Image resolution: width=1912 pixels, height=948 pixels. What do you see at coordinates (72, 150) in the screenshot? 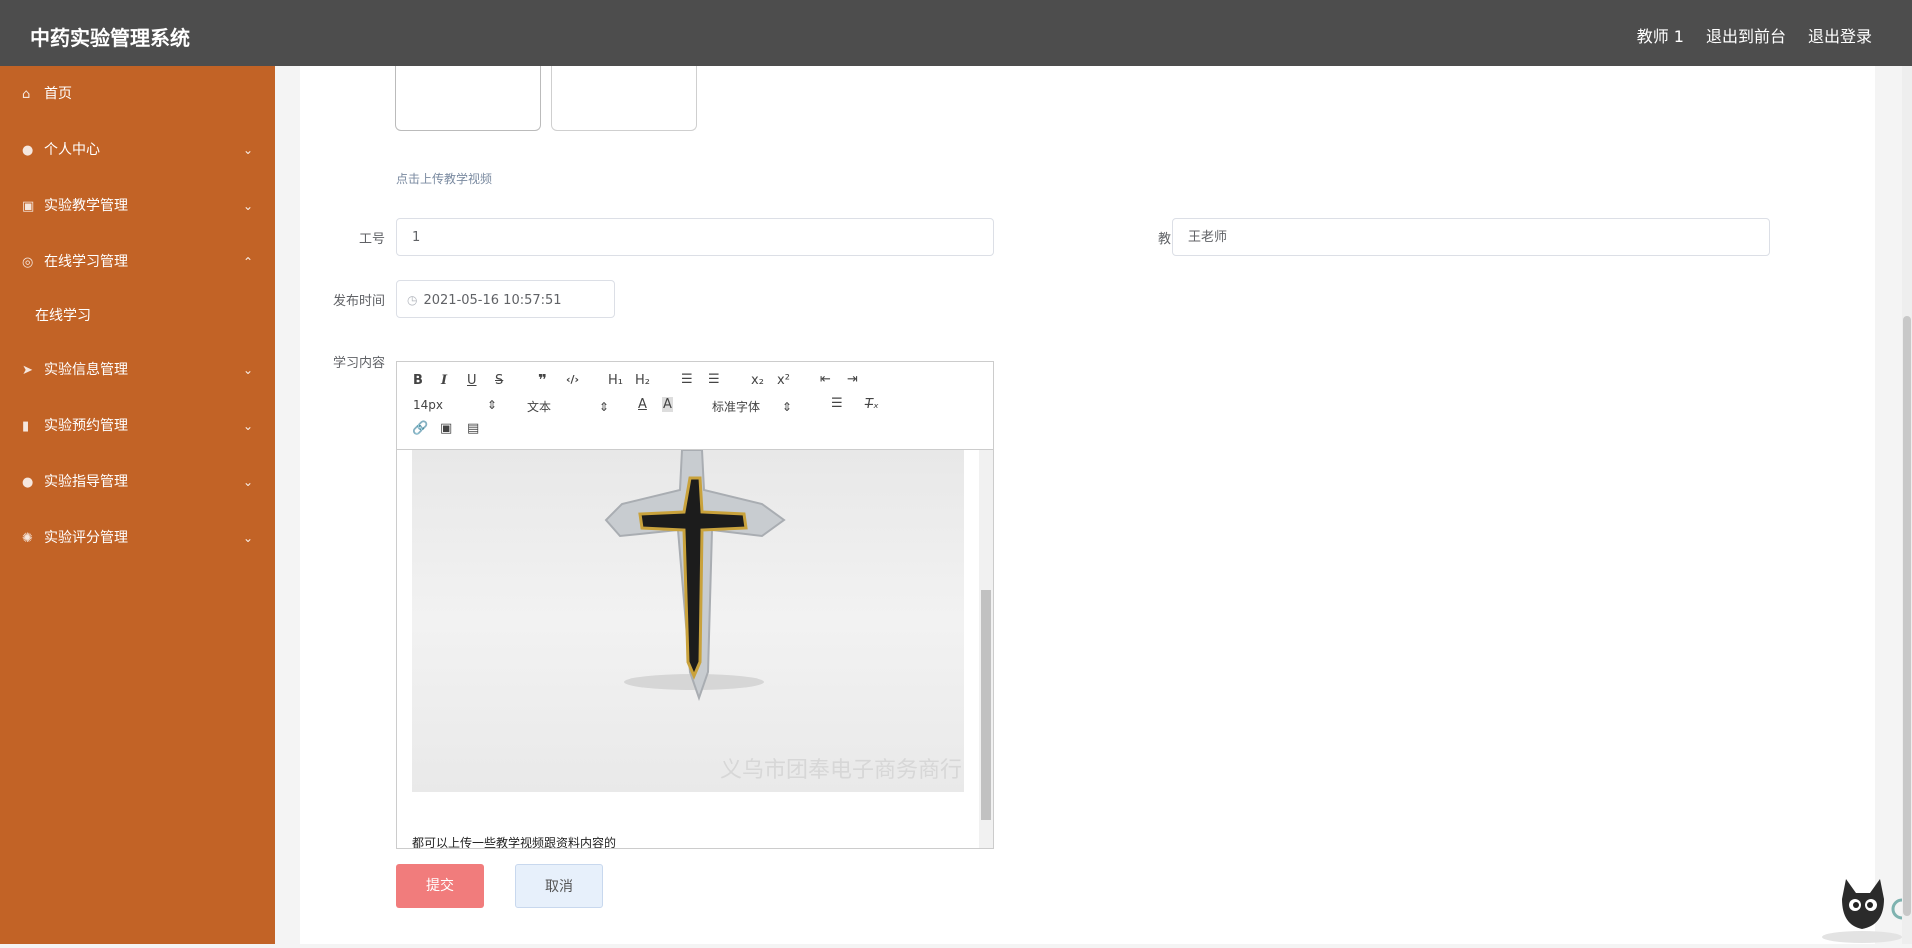
I see `sidebar-item-label: 个人中心` at bounding box center [72, 150].